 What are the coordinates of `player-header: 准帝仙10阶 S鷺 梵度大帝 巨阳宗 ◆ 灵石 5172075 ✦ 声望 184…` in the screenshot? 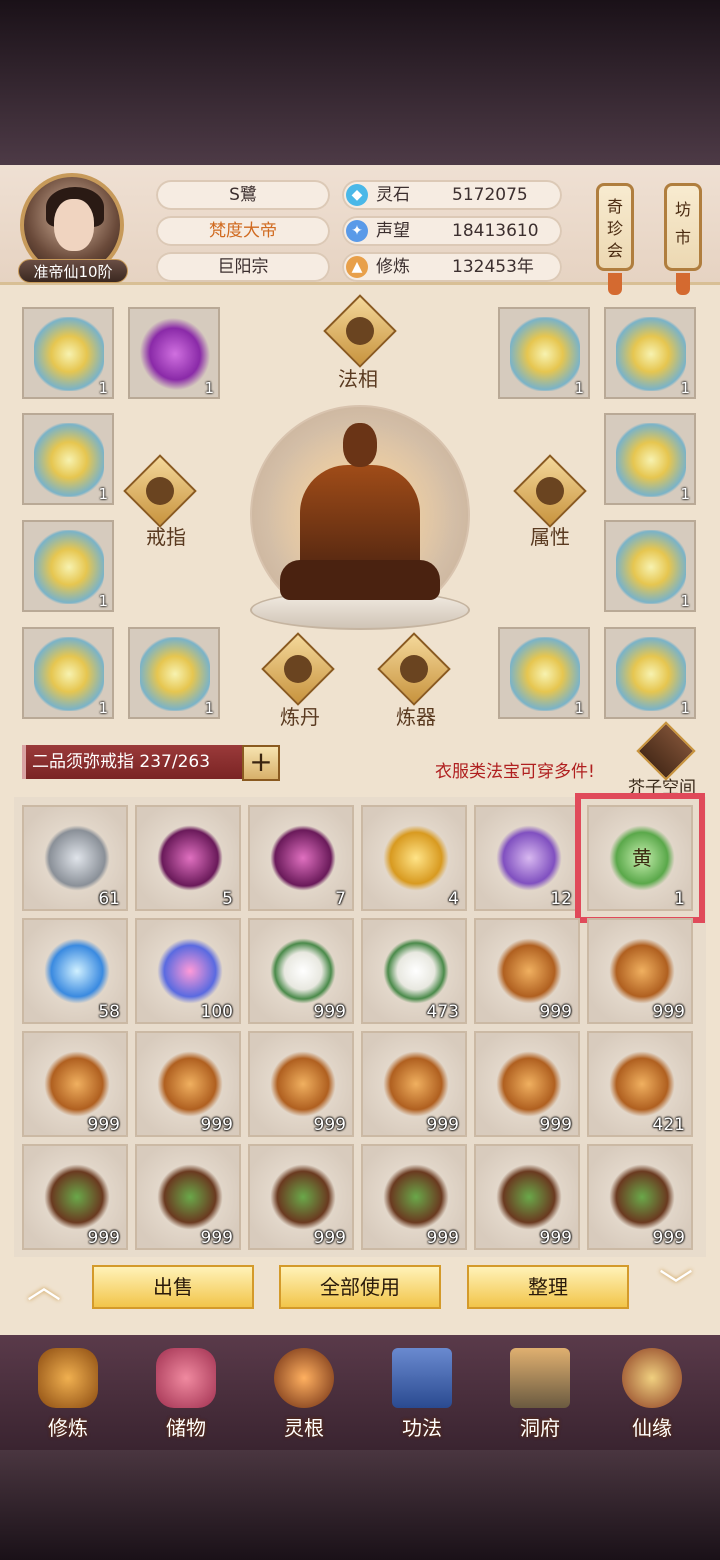 It's located at (360, 230).